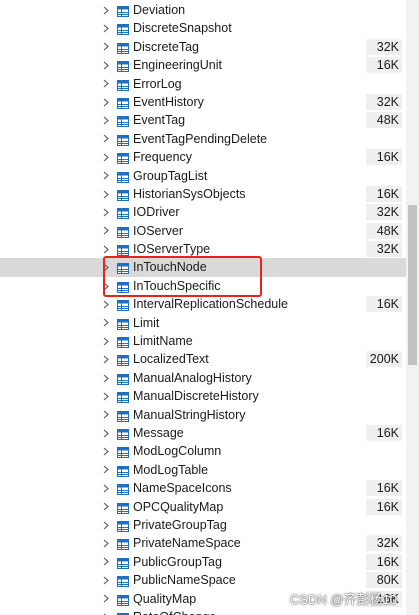 This screenshot has width=419, height=615. Describe the element at coordinates (203, 507) in the screenshot. I see `table-row: OPCQualityMap 16K` at that location.